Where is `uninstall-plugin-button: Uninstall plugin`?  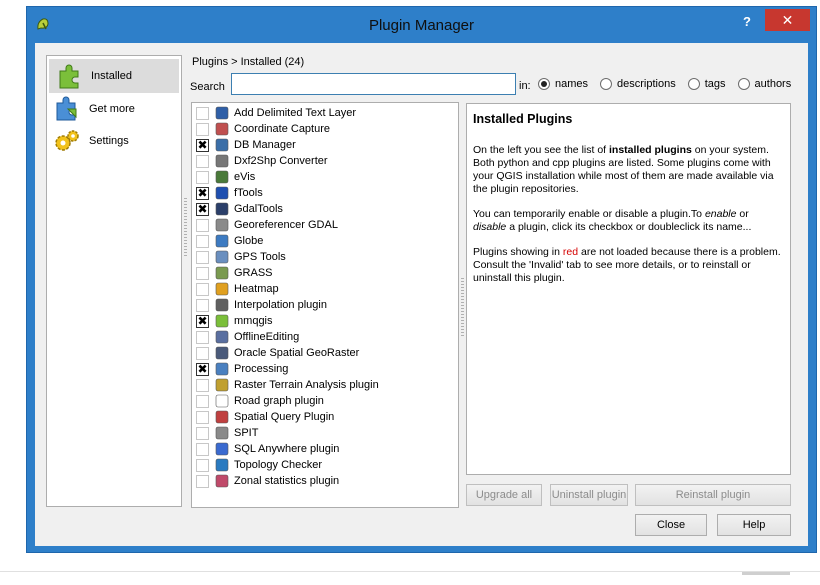
uninstall-plugin-button: Uninstall plugin is located at coordinates (589, 495).